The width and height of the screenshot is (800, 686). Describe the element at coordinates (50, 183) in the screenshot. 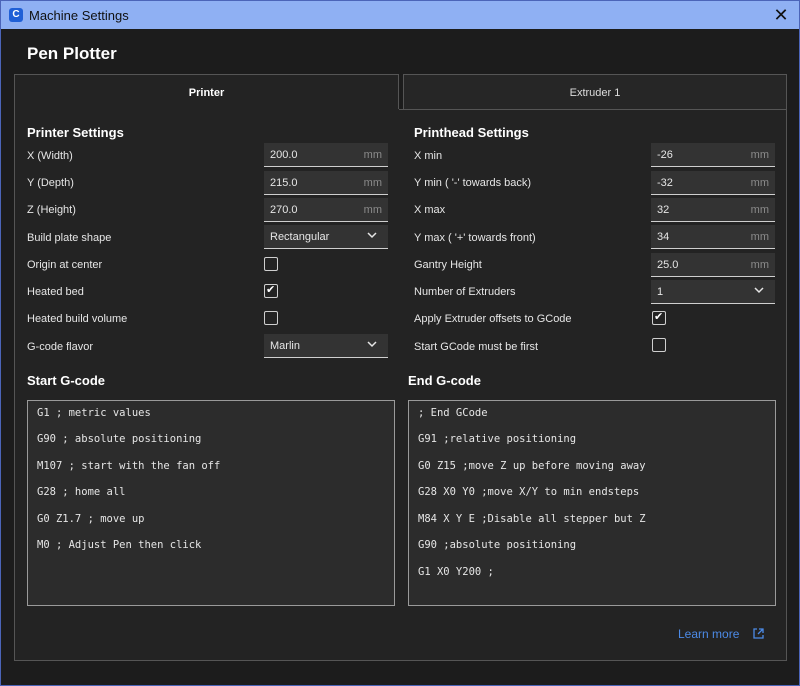

I see `y-depth-label: Y (Depth)` at that location.